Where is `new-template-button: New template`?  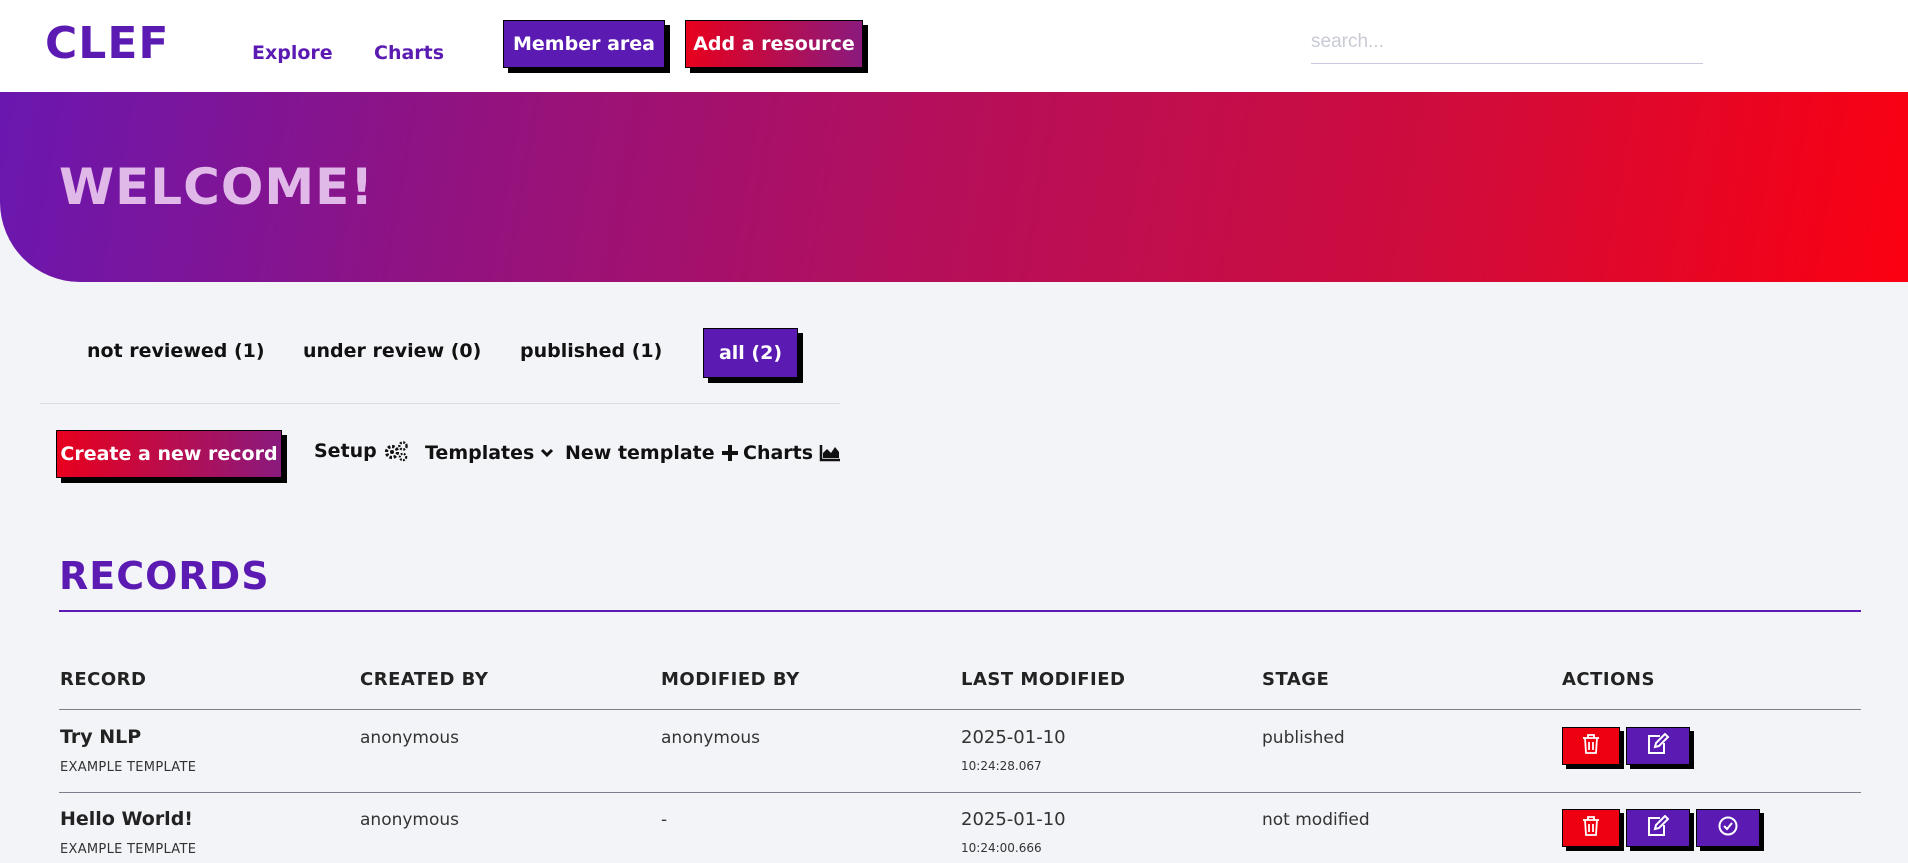
new-template-button: New template is located at coordinates (652, 453).